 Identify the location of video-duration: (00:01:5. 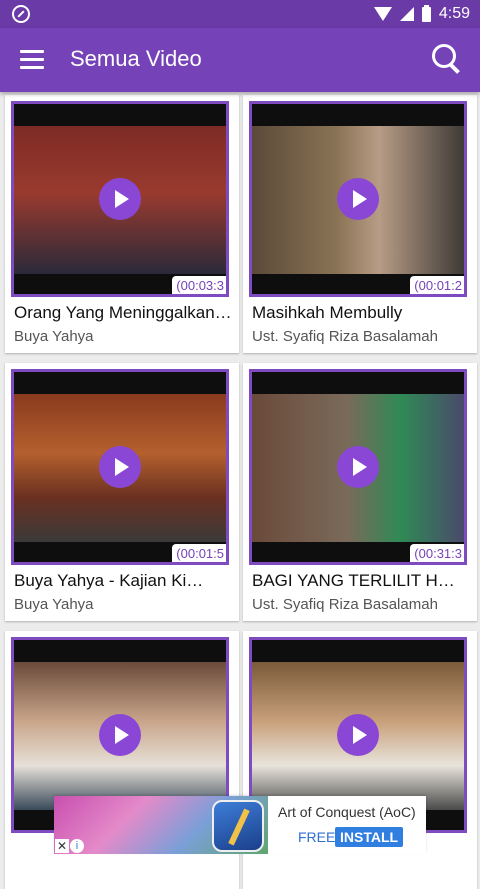
(199, 553).